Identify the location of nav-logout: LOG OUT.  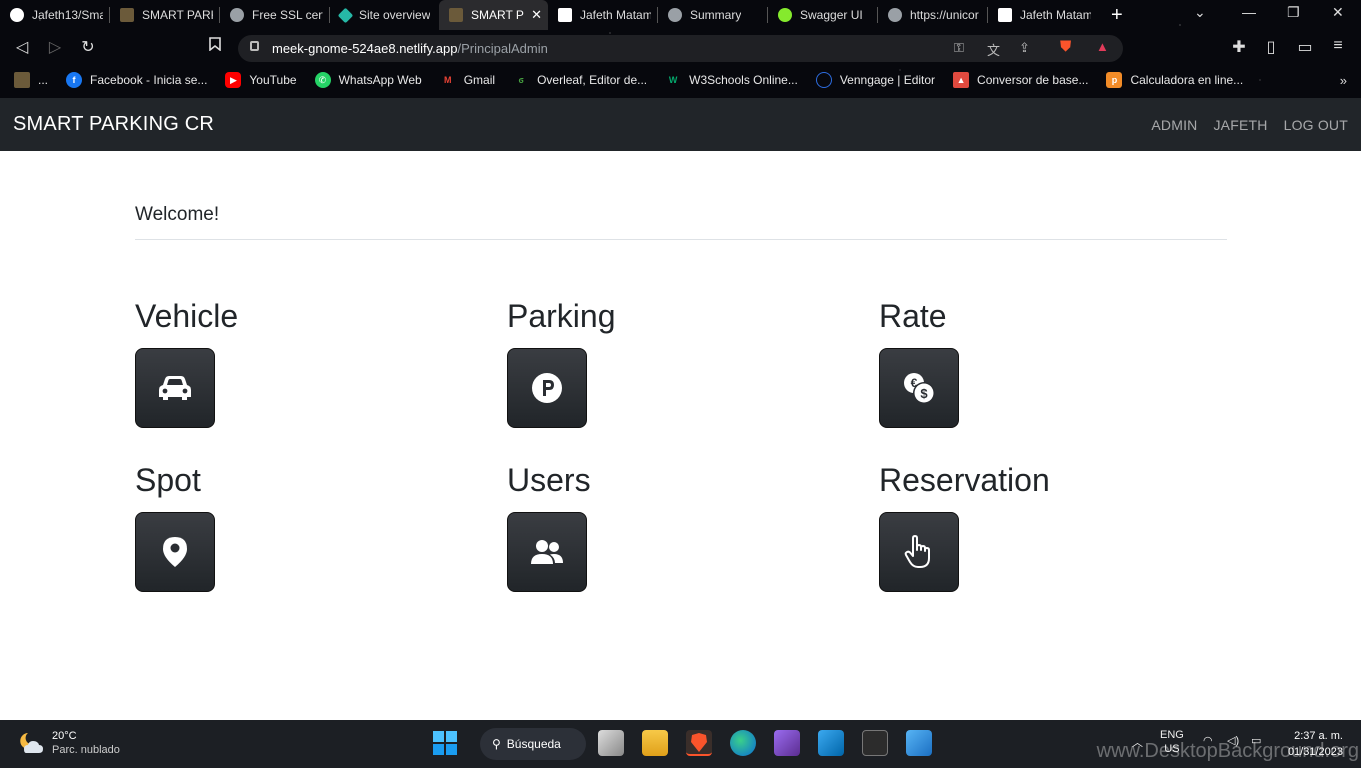
(1316, 125).